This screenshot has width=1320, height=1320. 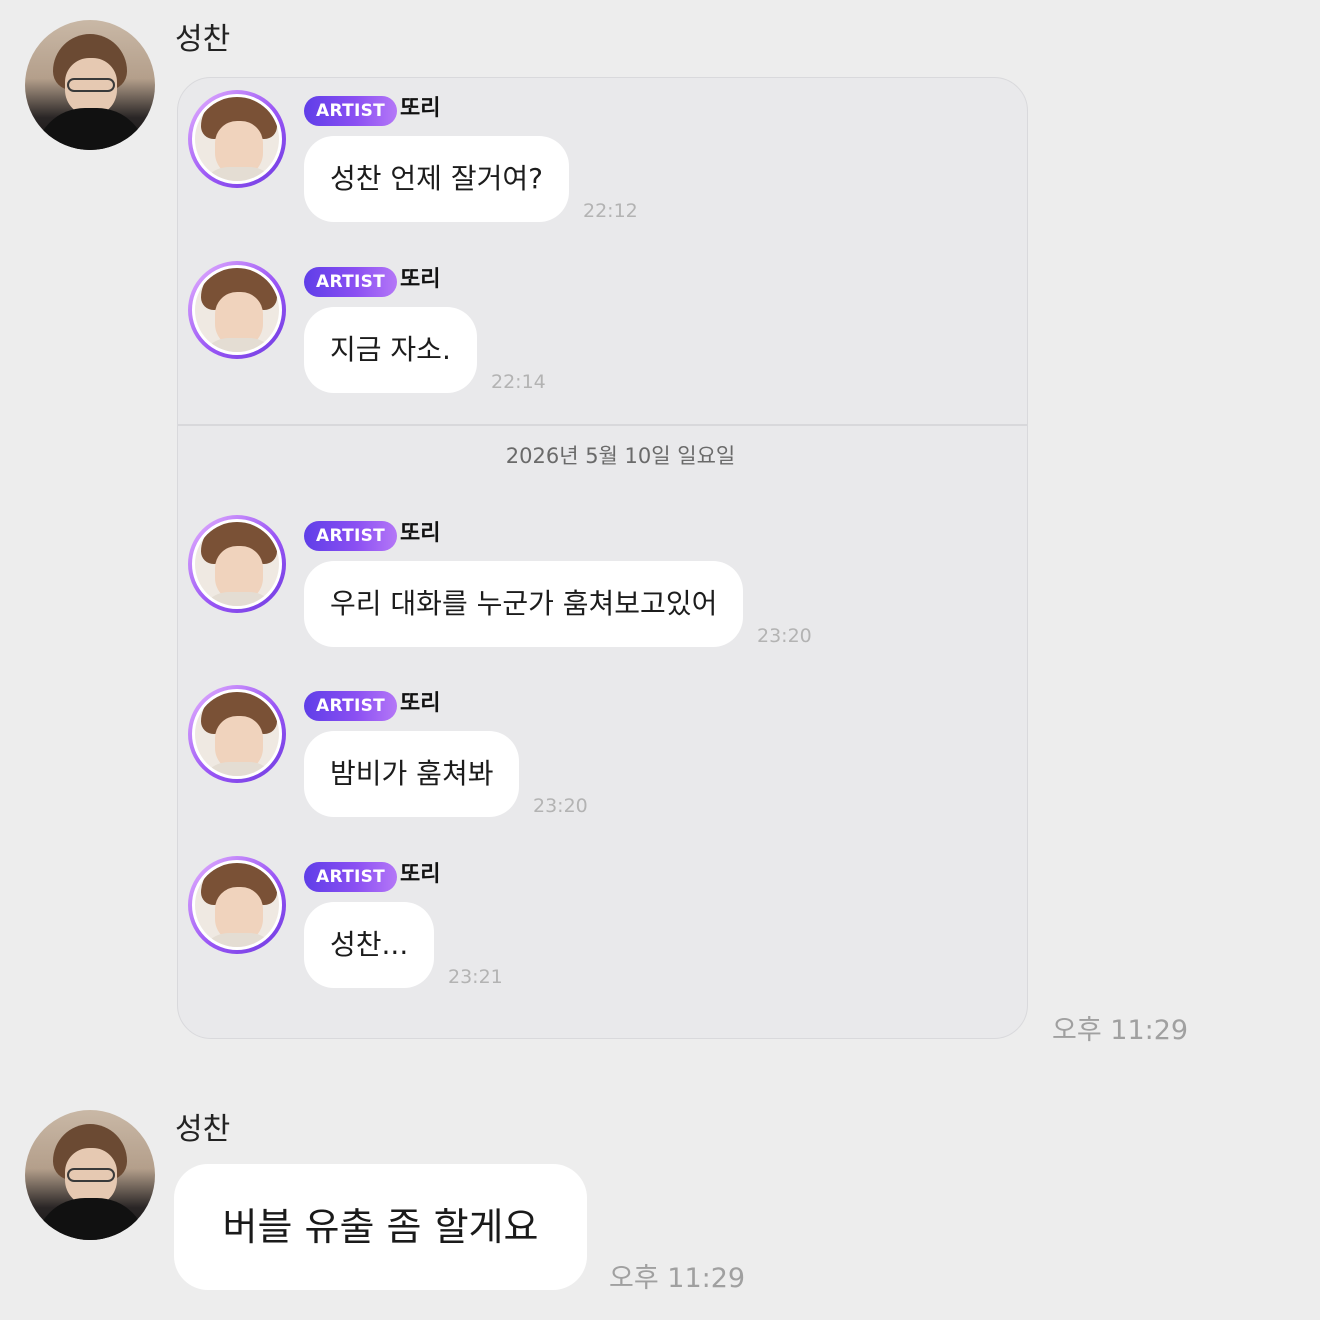 I want to click on message-bubble: 지금 자소., so click(x=390, y=350).